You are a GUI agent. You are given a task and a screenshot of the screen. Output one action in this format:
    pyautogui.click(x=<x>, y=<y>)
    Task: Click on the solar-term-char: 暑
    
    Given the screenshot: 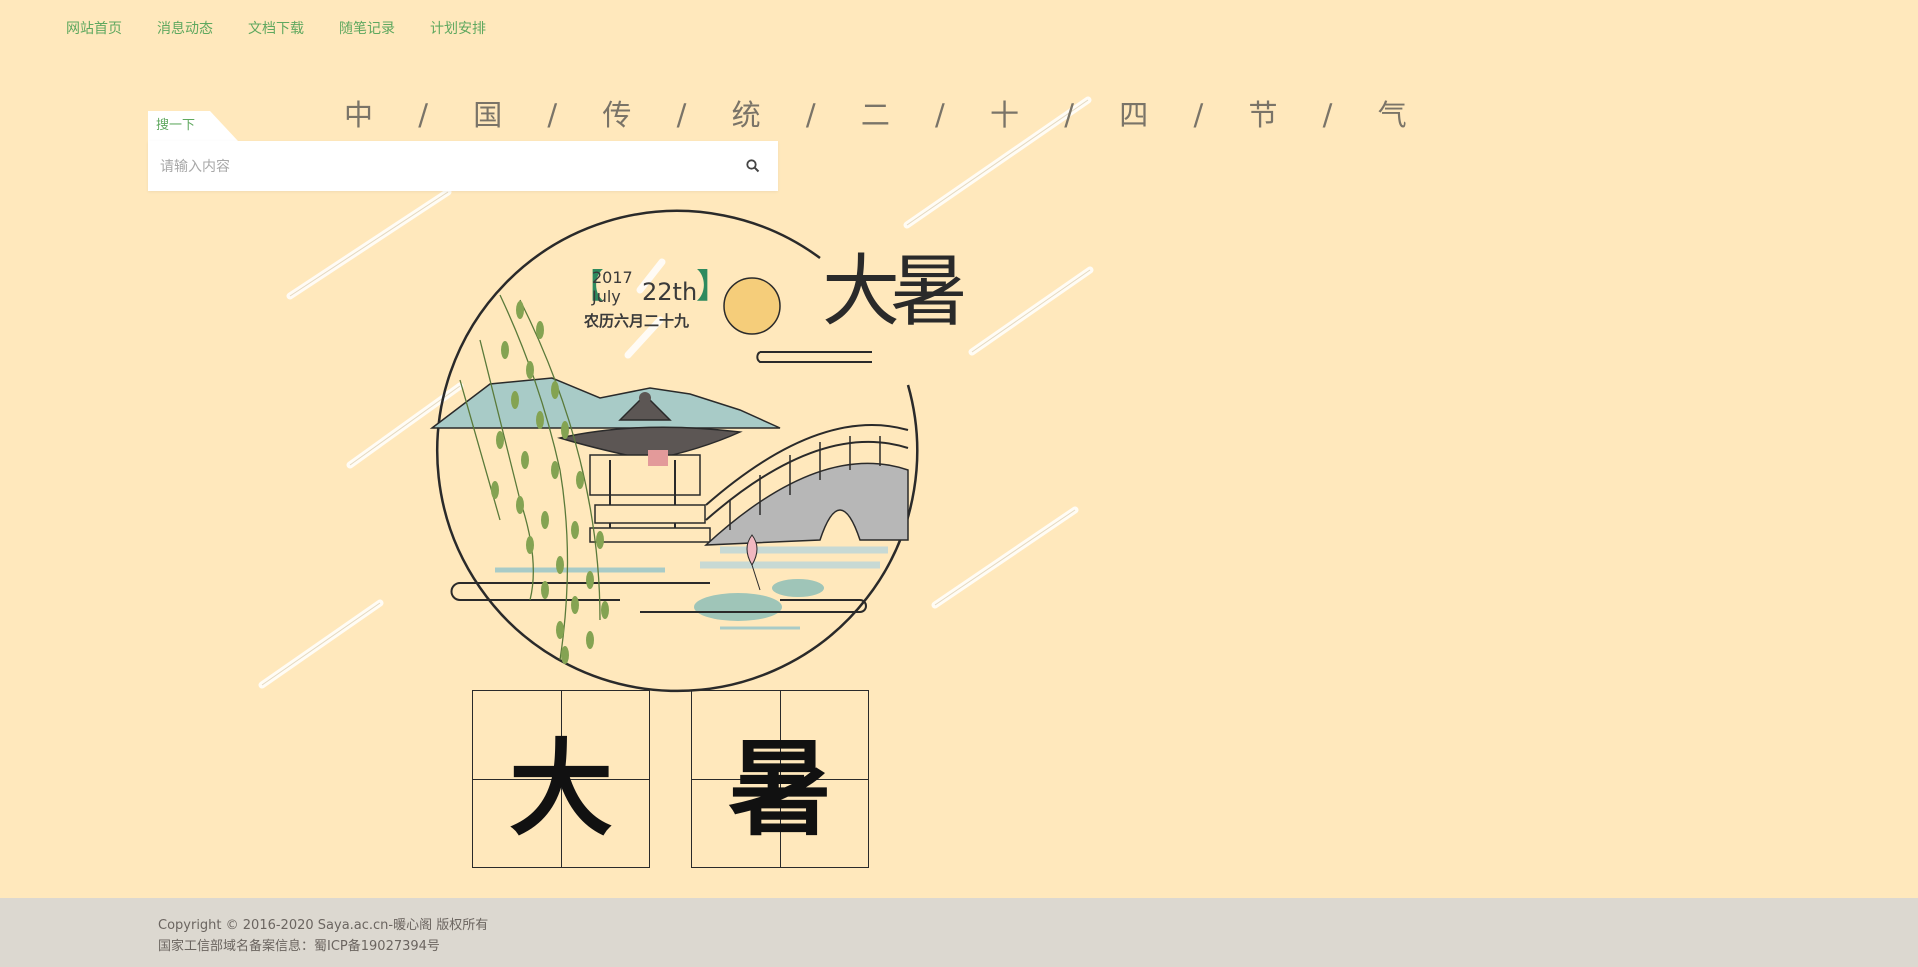 What is the action you would take?
    pyautogui.click(x=779, y=788)
    